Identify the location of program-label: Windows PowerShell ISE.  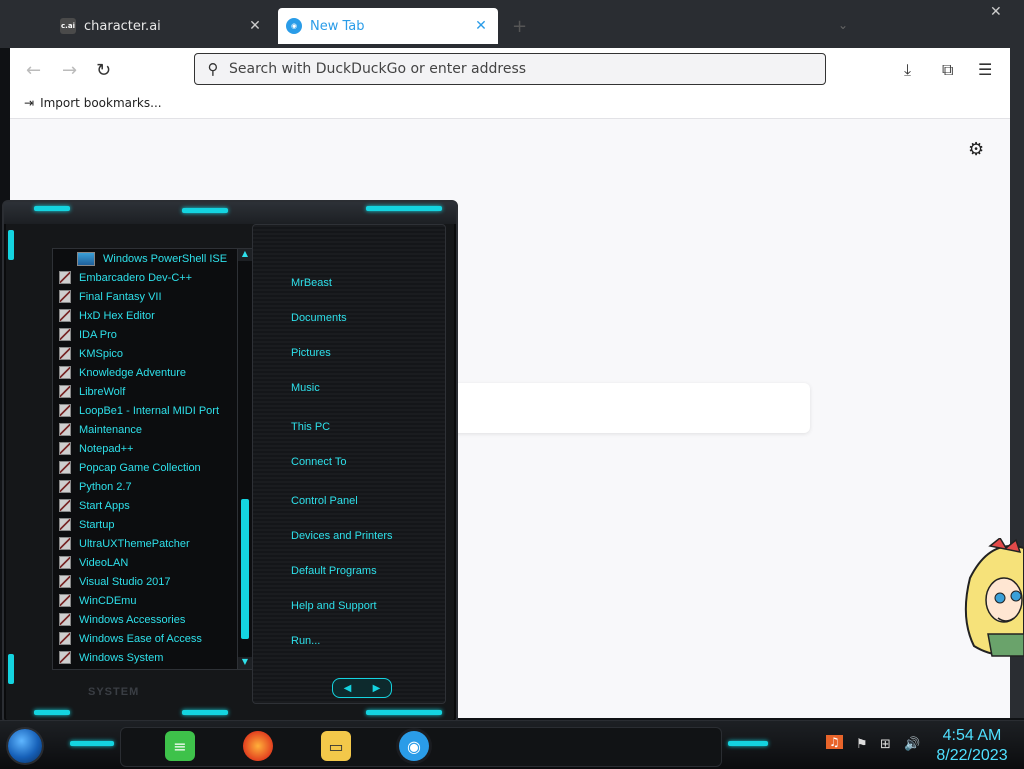
(165, 258).